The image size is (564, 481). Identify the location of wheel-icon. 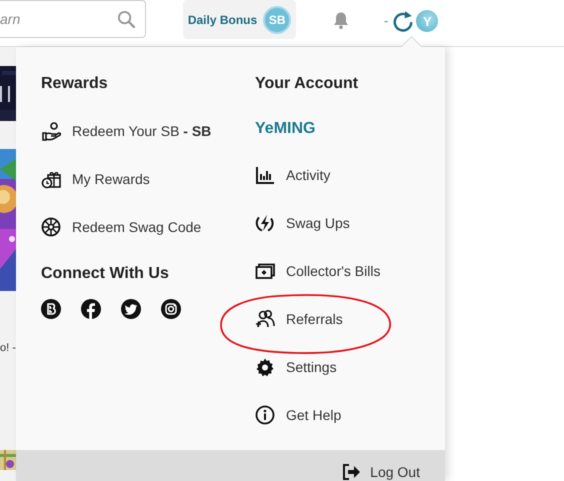
(51, 227).